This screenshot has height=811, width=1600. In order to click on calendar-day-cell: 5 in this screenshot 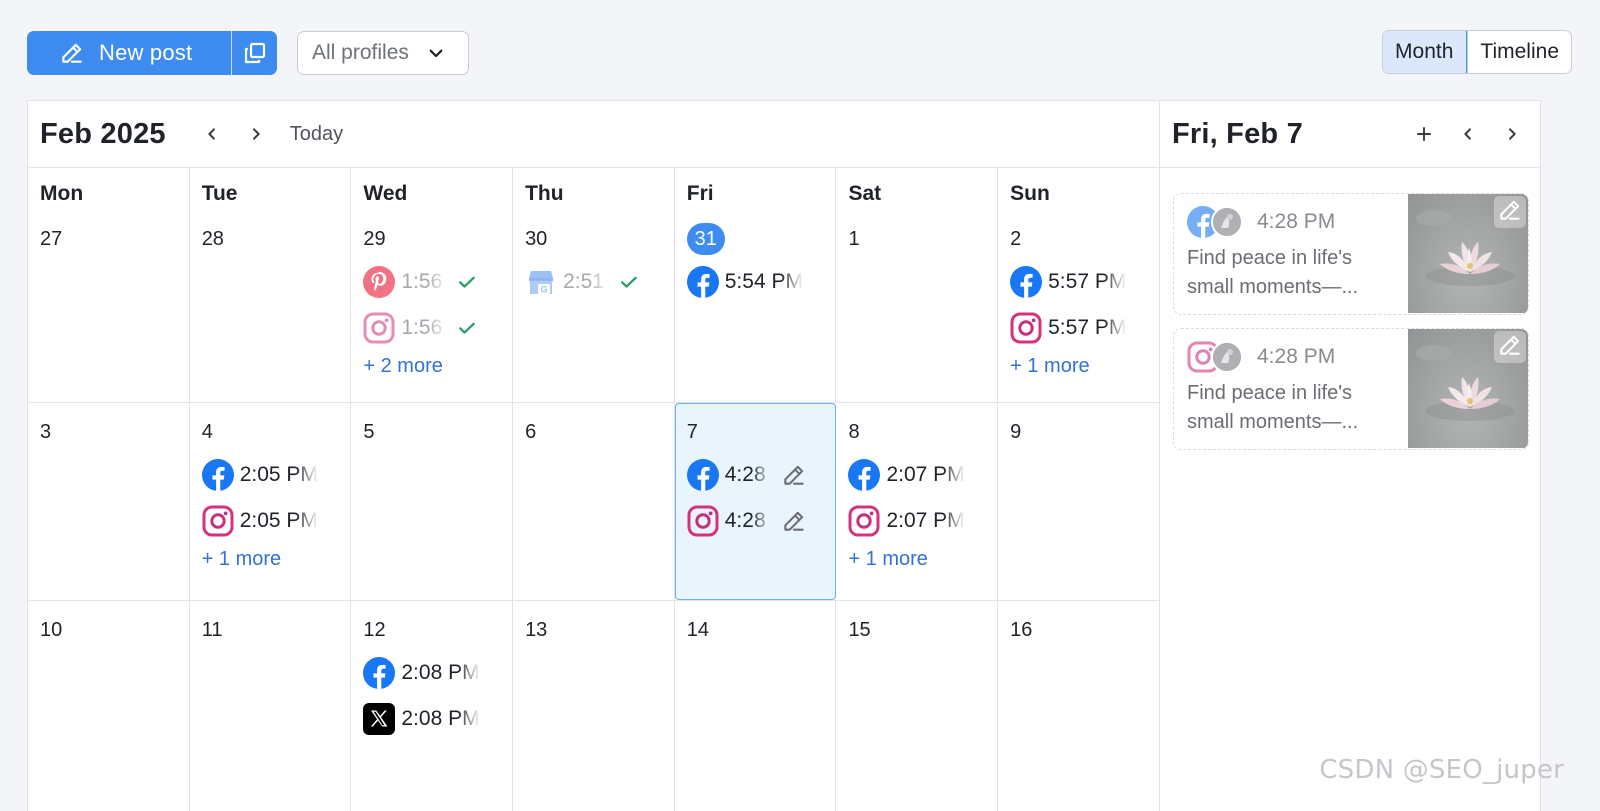, I will do `click(432, 501)`.